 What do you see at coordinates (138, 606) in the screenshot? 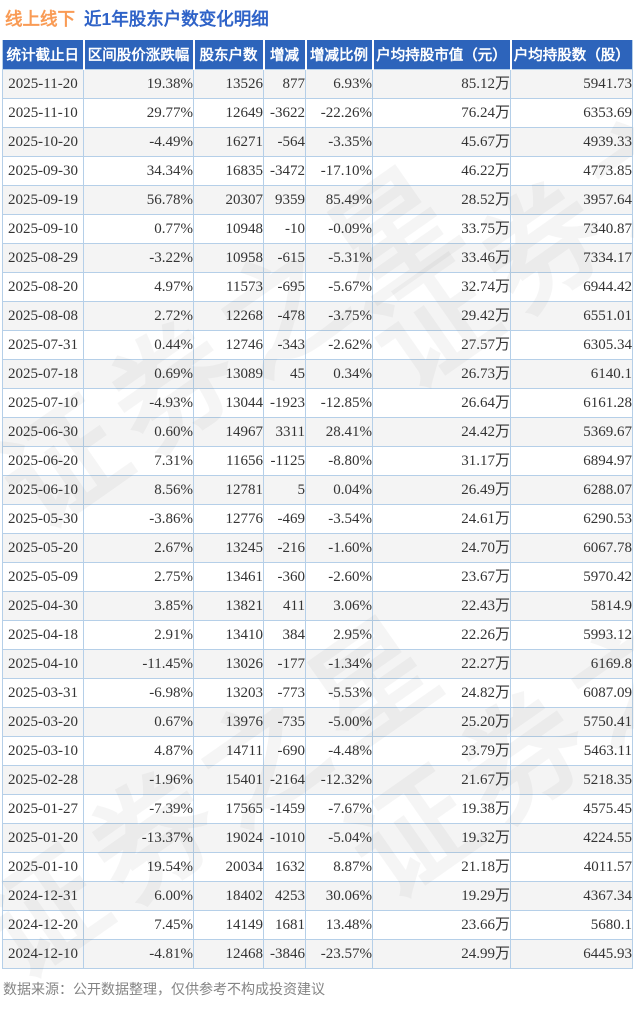
I see `cell-price-change: 3.85%` at bounding box center [138, 606].